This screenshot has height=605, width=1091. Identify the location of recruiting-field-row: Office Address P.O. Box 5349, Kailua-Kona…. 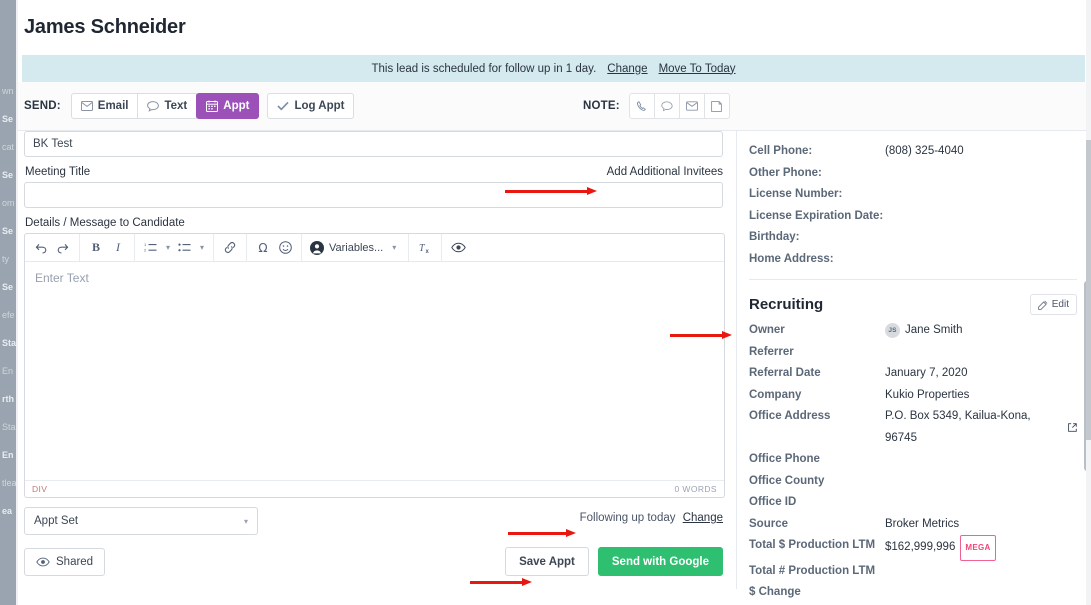
(913, 427).